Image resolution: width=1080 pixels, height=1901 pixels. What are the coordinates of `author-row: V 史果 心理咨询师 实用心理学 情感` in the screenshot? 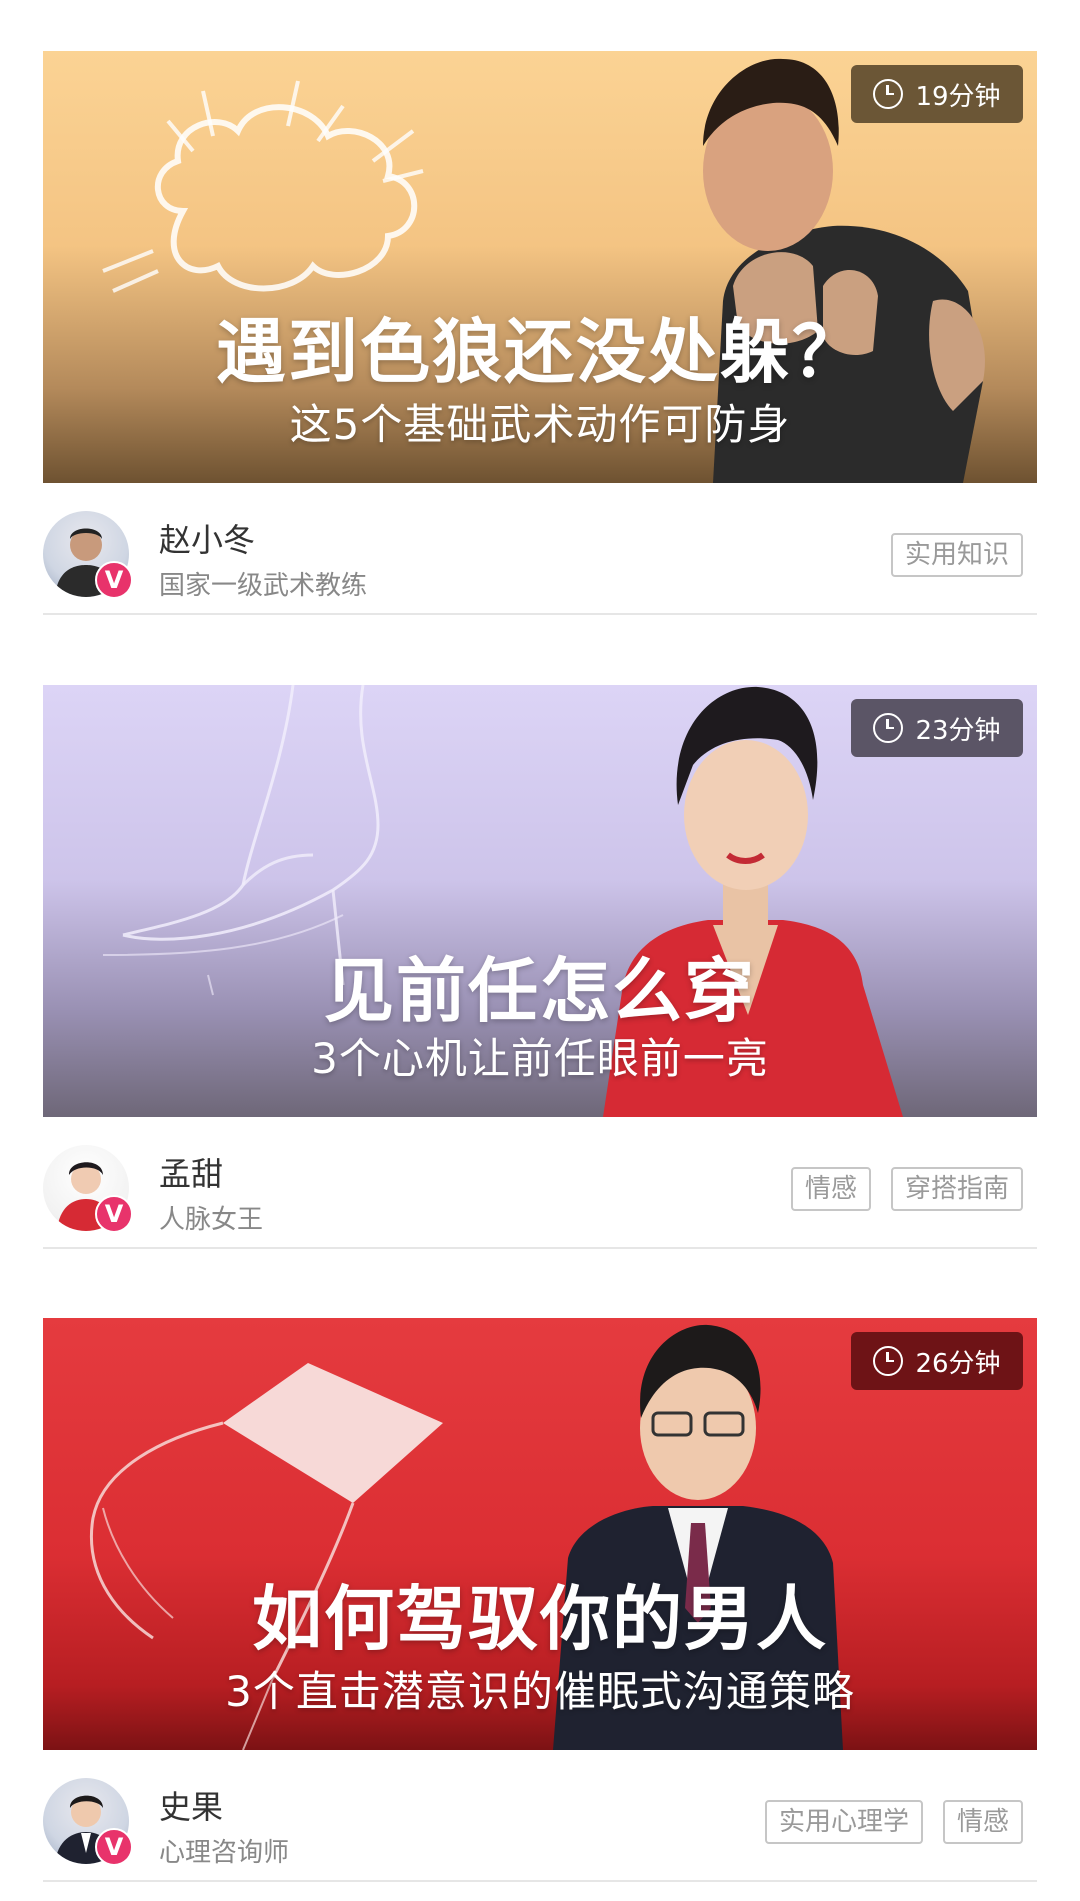 It's located at (540, 1816).